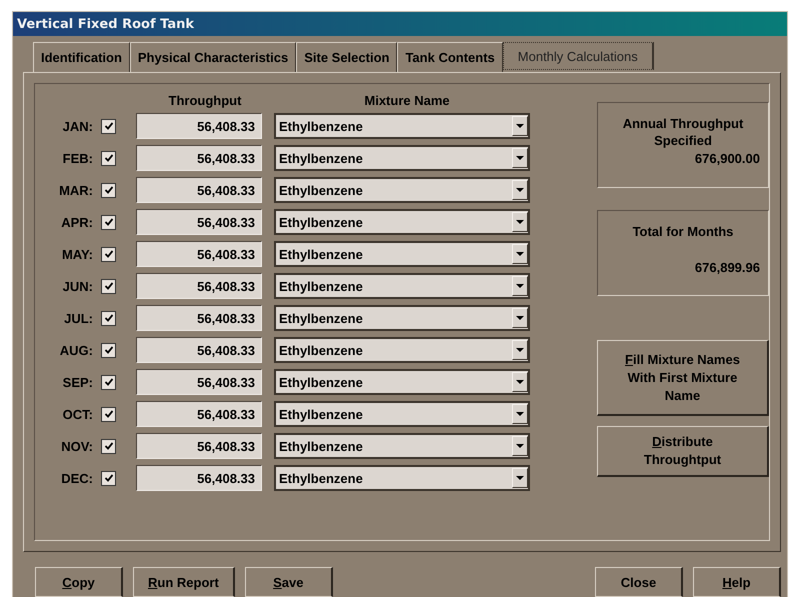 The height and width of the screenshot is (597, 791). Describe the element at coordinates (737, 582) in the screenshot. I see `footer-button: Help` at that location.